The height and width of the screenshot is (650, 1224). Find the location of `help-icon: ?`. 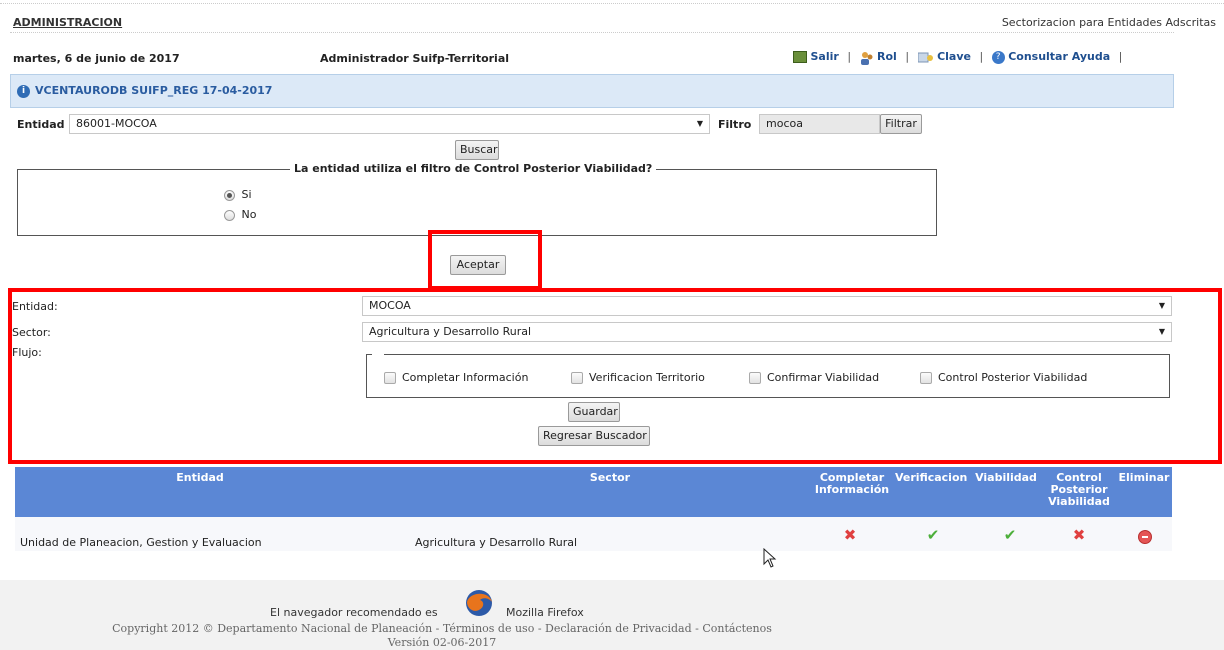

help-icon: ? is located at coordinates (998, 57).